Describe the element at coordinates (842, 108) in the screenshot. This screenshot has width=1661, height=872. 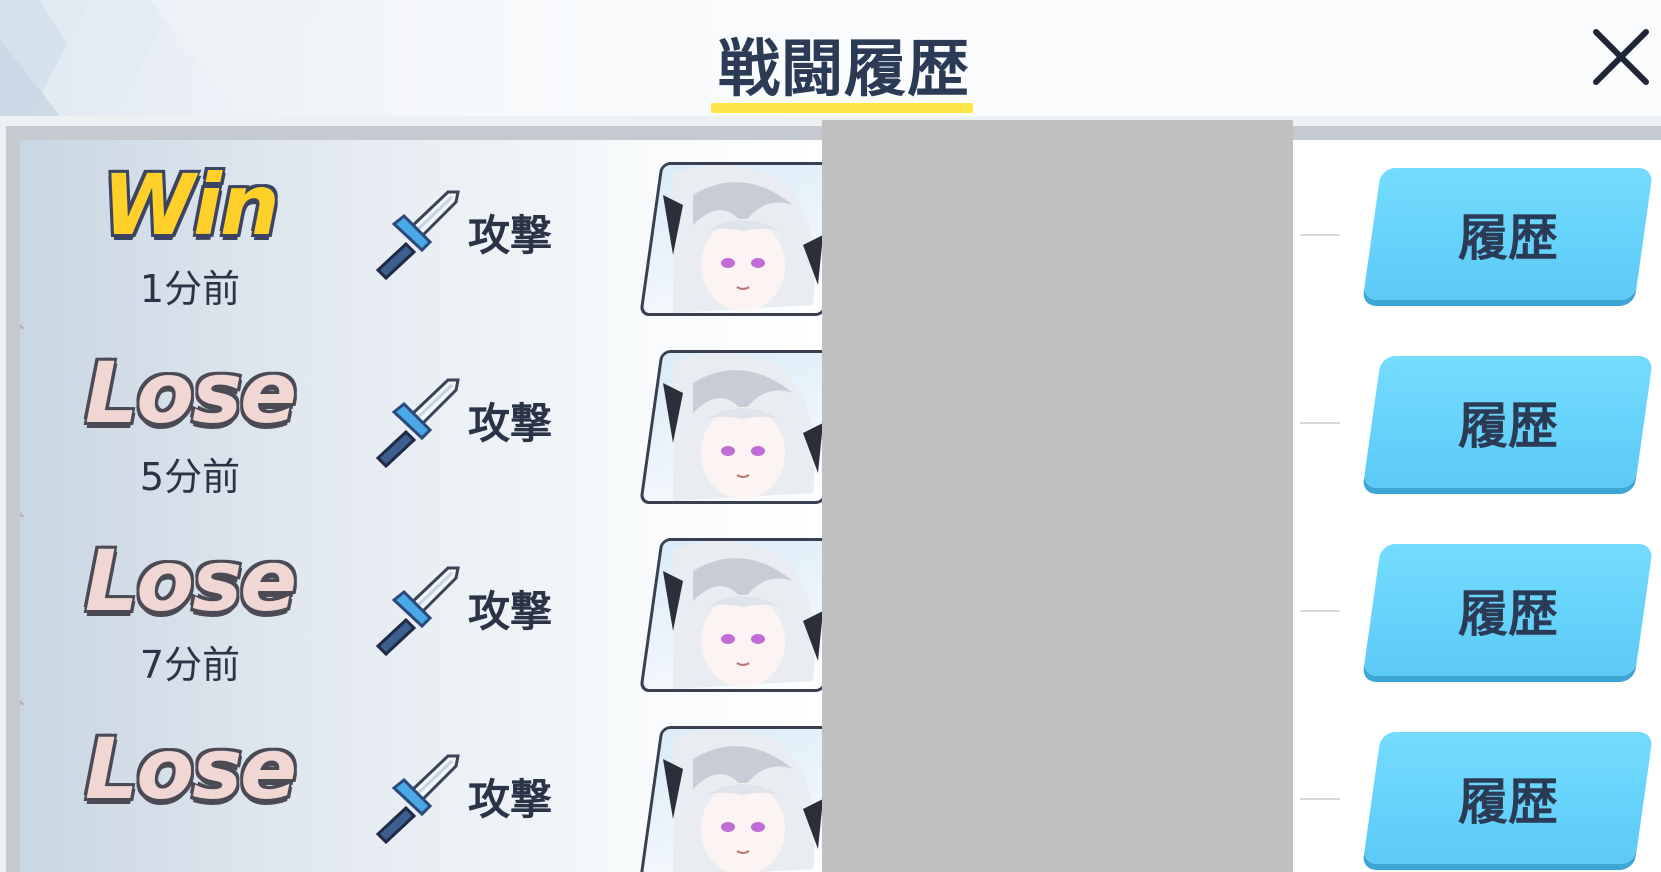
I see `title-underline` at that location.